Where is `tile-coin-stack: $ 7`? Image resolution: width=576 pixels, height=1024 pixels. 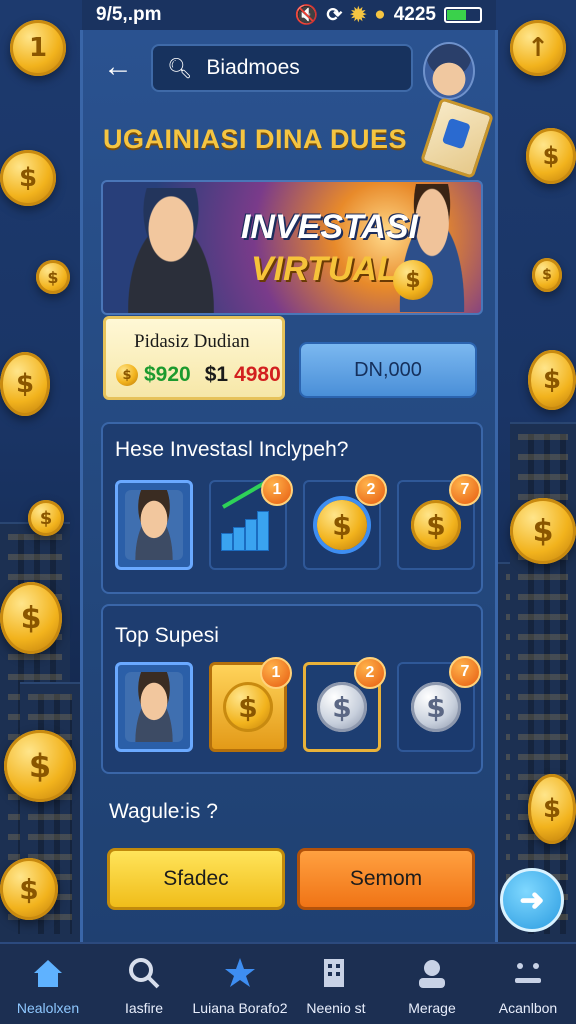 tile-coin-stack: $ 7 is located at coordinates (439, 522).